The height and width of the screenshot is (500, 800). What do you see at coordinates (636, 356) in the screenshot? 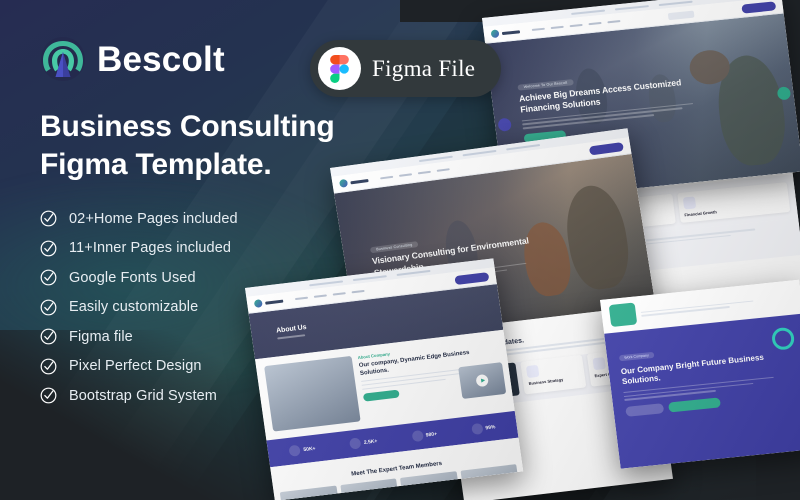
I see `future-tag: Work Company` at bounding box center [636, 356].